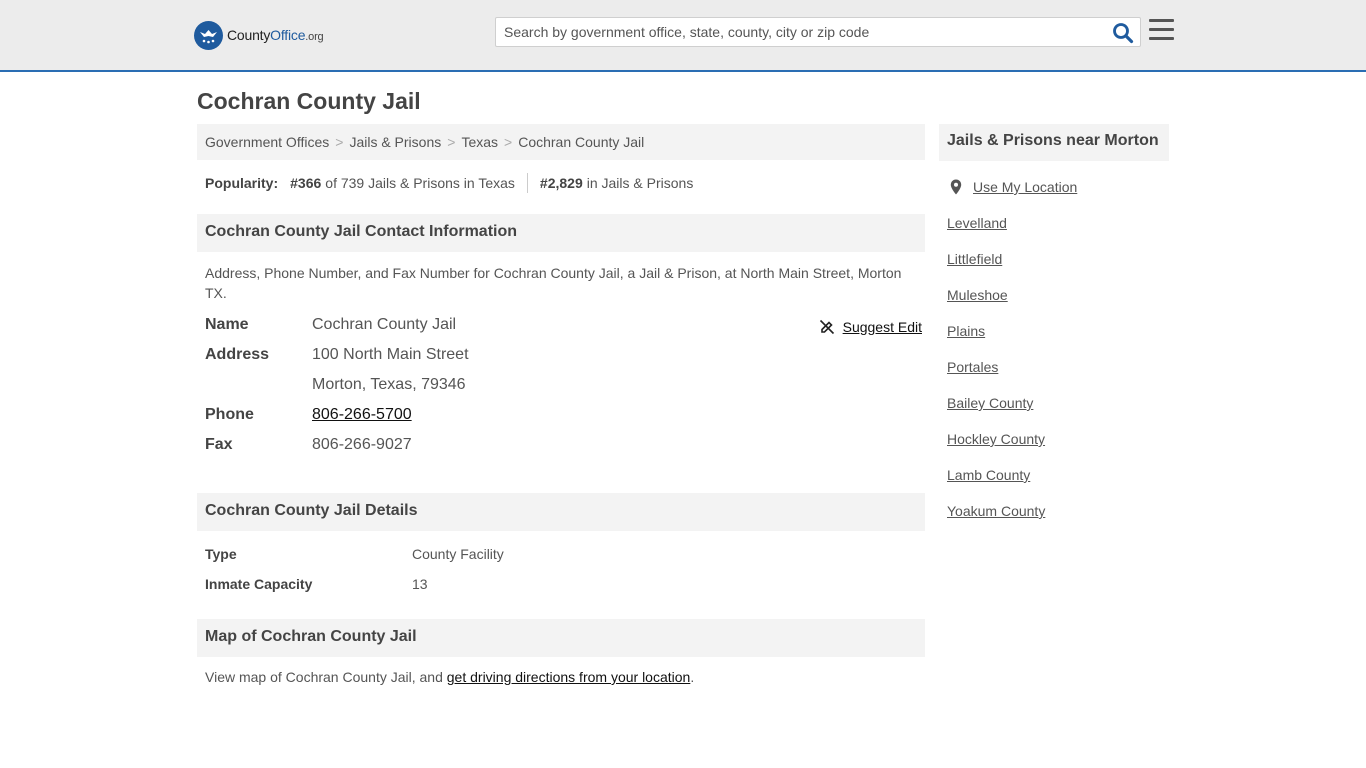  What do you see at coordinates (565, 326) in the screenshot?
I see `contact-row-name: Name Cochran County Jail Suggest Edit` at bounding box center [565, 326].